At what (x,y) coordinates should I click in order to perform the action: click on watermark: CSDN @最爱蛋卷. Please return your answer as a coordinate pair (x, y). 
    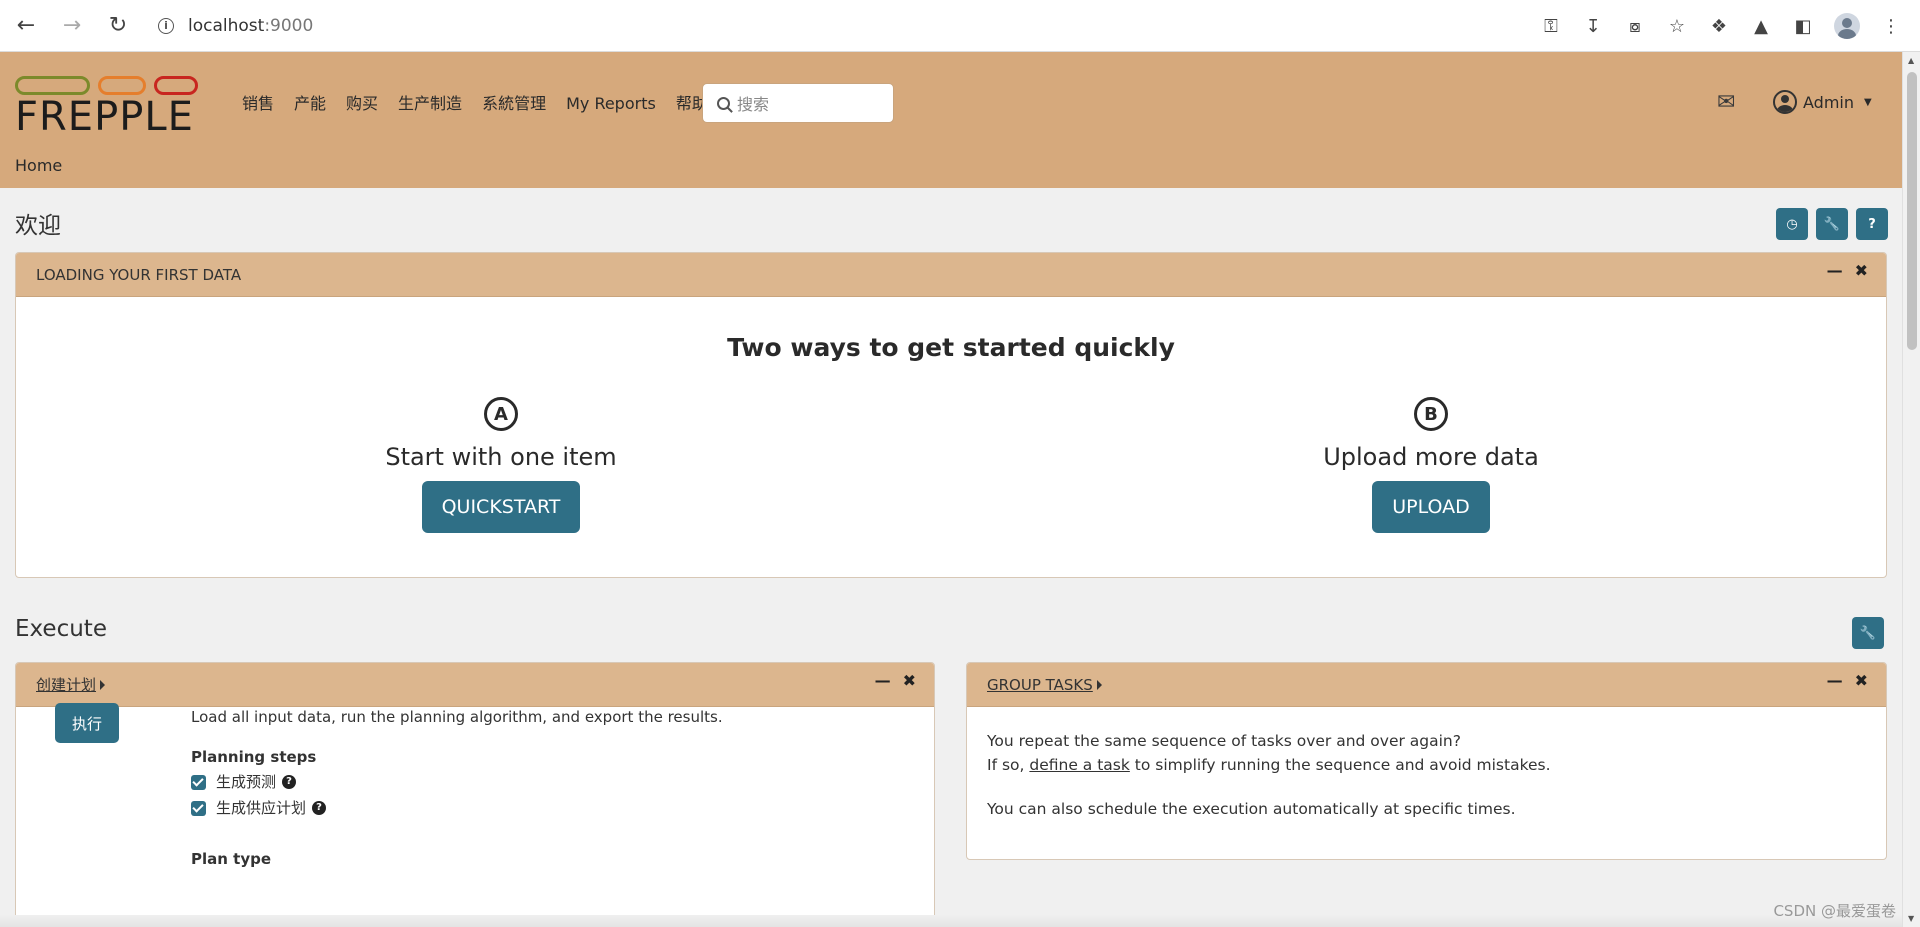
    Looking at the image, I should click on (1834, 911).